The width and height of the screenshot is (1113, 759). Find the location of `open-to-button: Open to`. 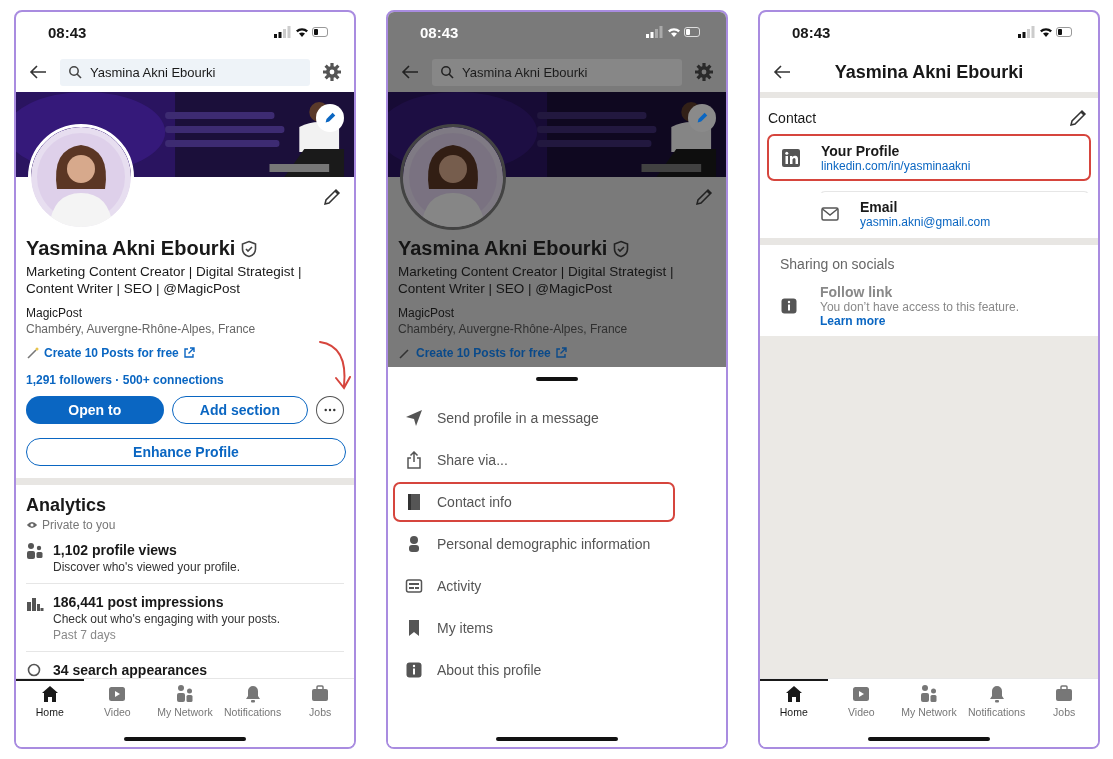

open-to-button: Open to is located at coordinates (95, 410).